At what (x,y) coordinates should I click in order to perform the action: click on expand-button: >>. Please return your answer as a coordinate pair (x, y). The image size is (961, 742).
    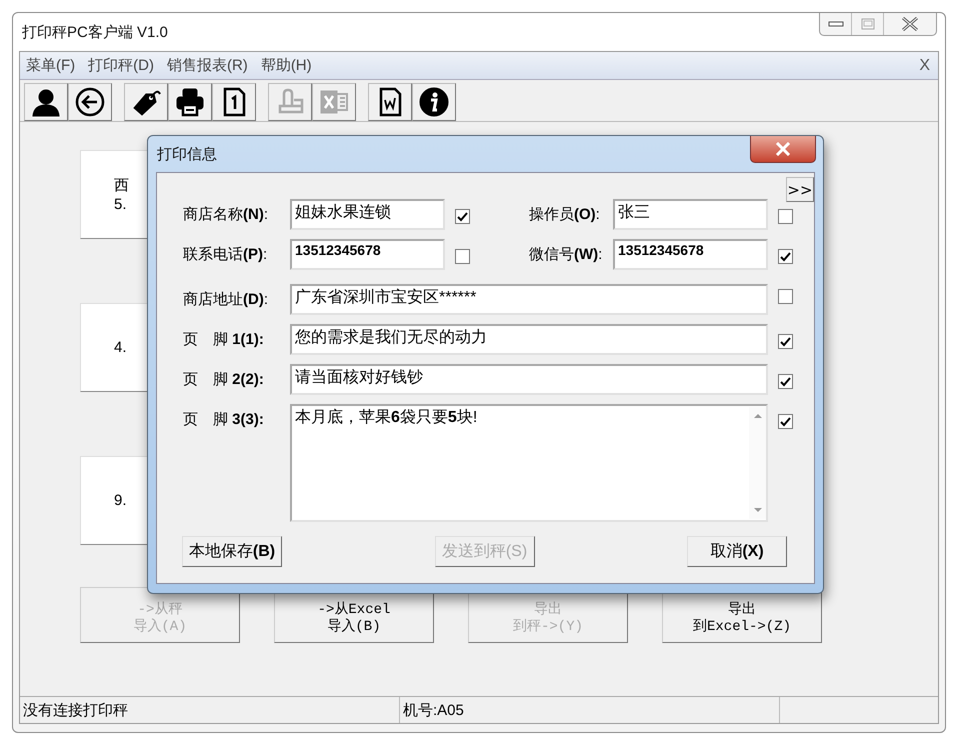
    Looking at the image, I should click on (800, 189).